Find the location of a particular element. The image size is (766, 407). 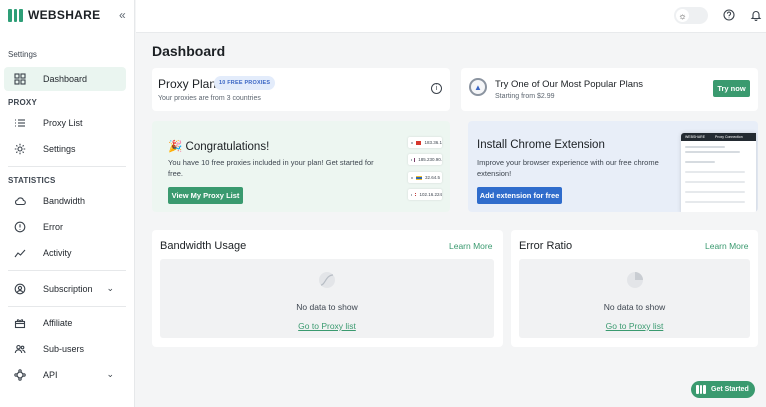

proxy-preview-row: 102.16.224 is located at coordinates (425, 194).